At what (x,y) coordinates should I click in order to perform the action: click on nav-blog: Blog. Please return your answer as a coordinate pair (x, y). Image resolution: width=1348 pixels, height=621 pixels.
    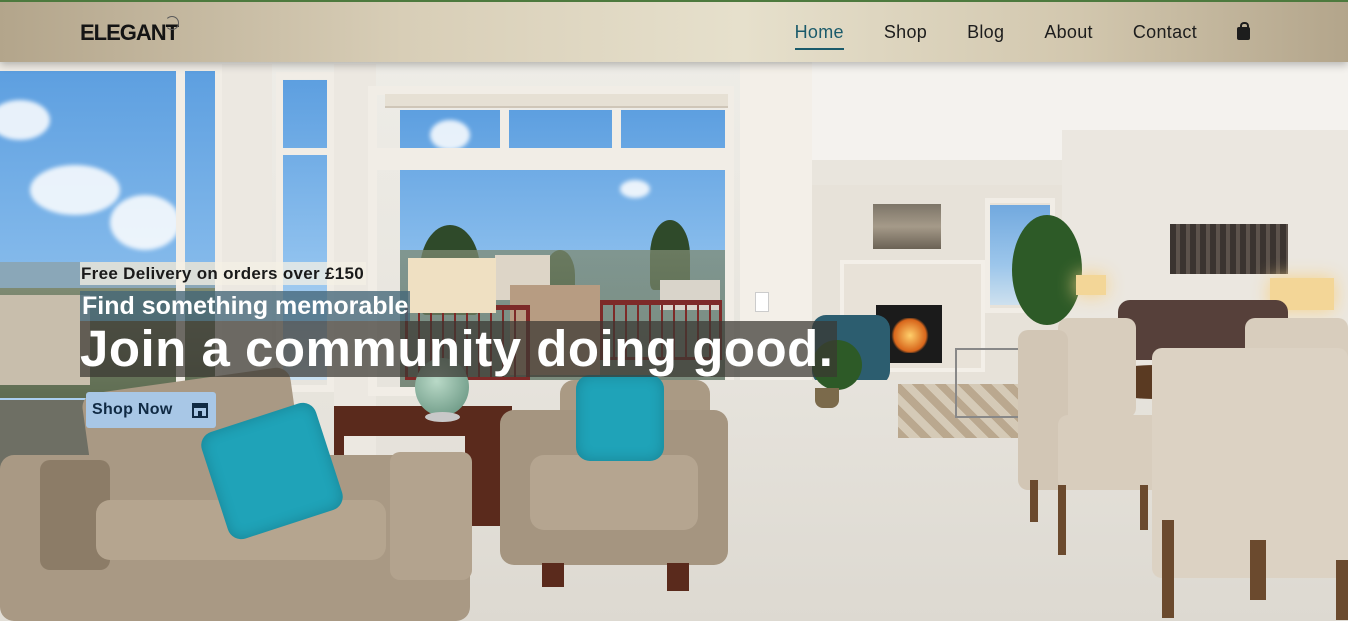
    Looking at the image, I should click on (985, 32).